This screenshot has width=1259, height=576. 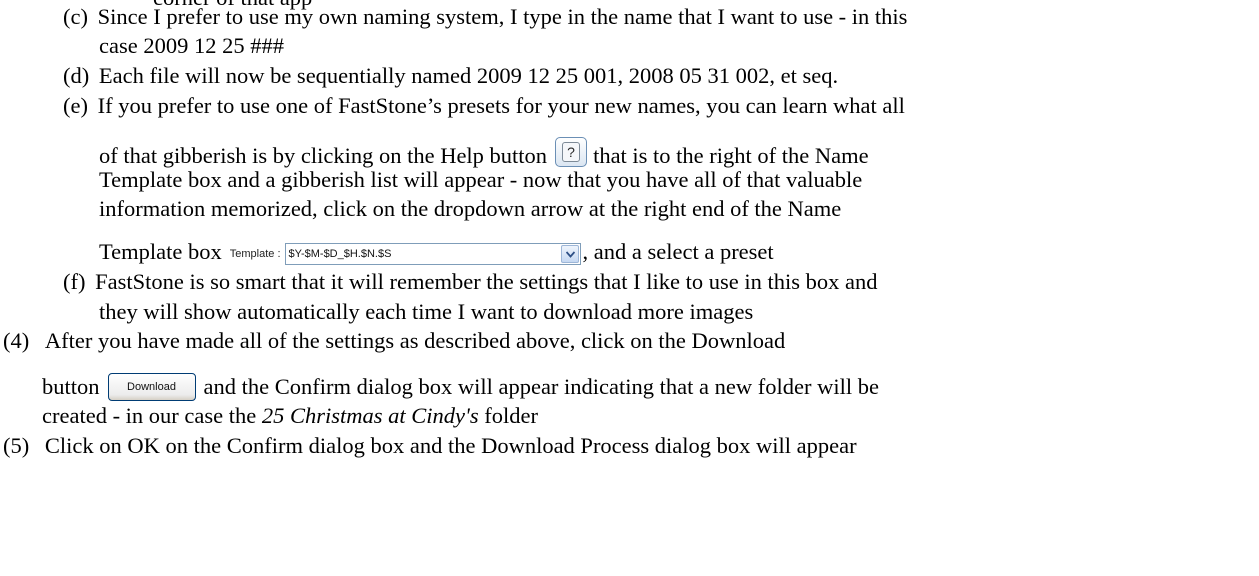 I want to click on name-template-field: Template : $Y-$M-$D_$H.$N.$S, so click(x=405, y=254).